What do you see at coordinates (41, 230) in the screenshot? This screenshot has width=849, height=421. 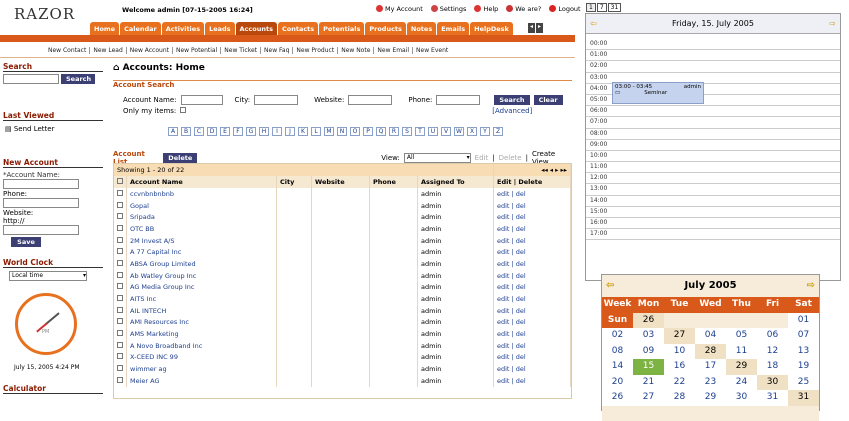 I see `website-field` at bounding box center [41, 230].